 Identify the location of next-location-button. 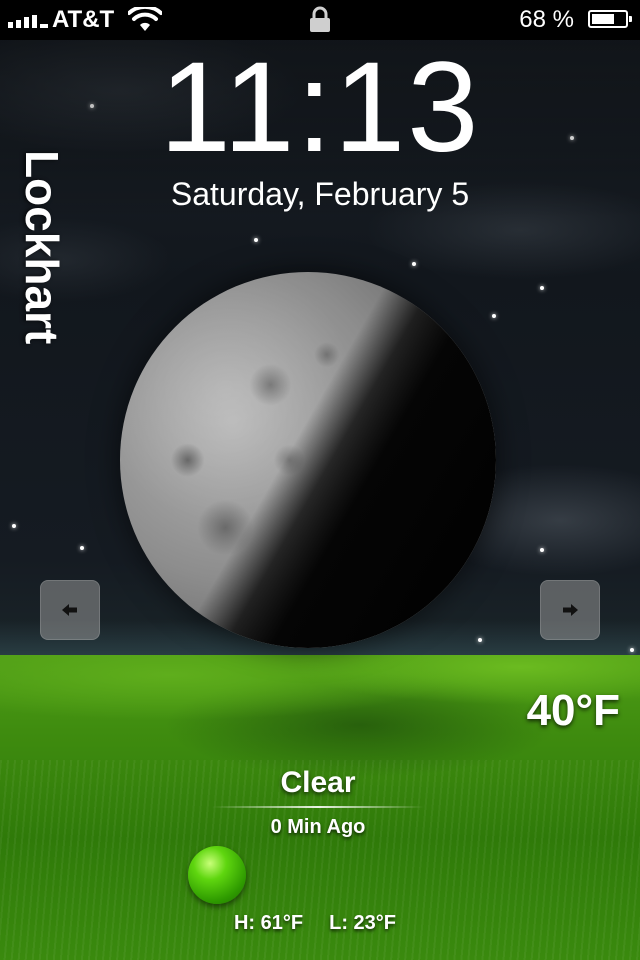
(570, 610).